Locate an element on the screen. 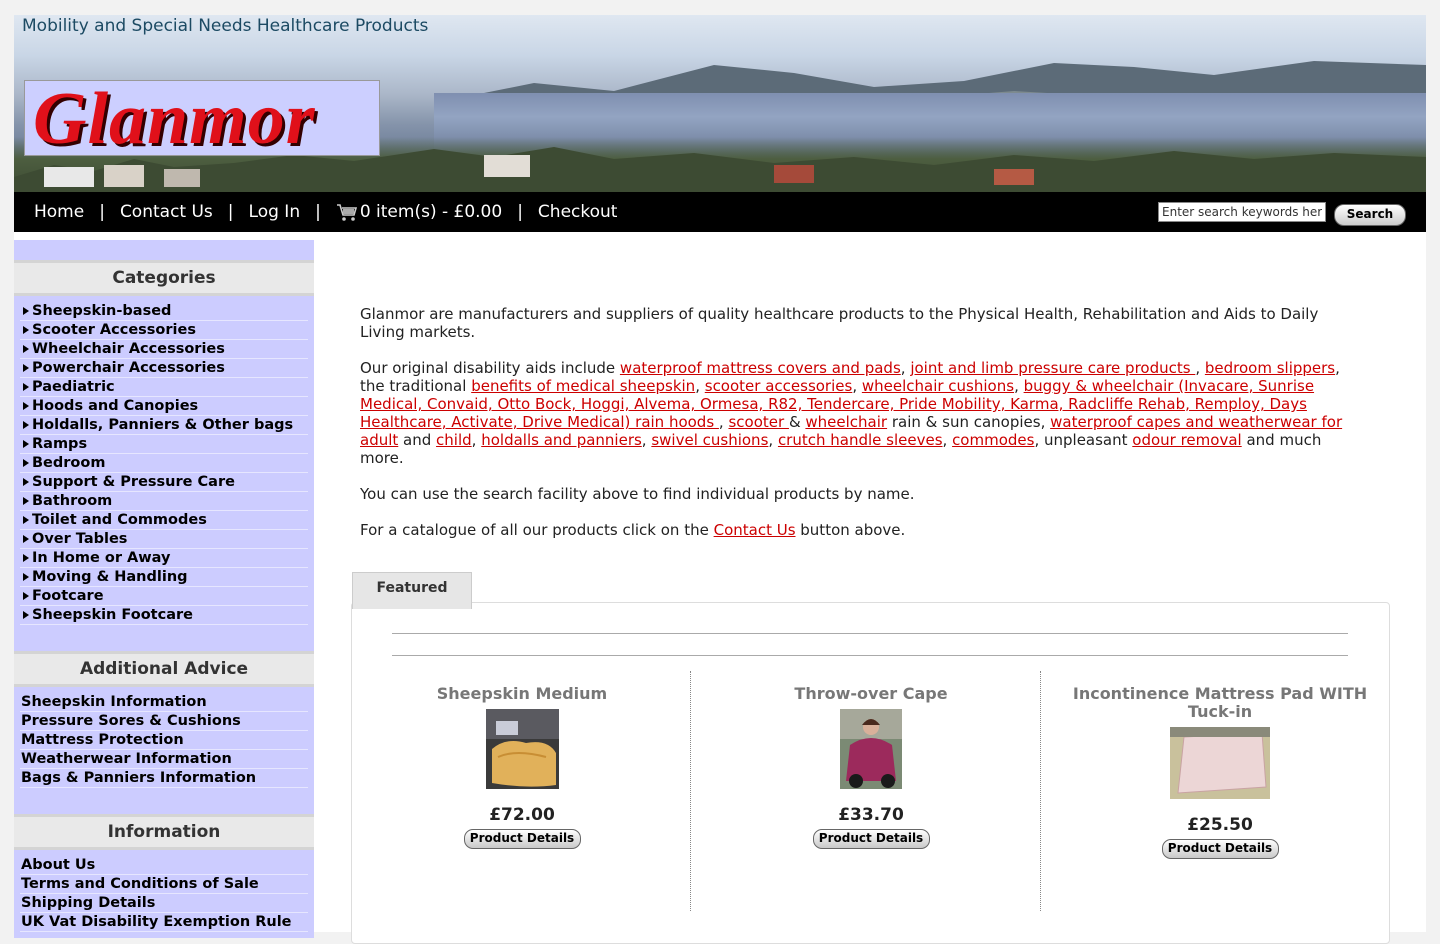 The height and width of the screenshot is (944, 1440). advice-item: Mattress Protection is located at coordinates (164, 740).